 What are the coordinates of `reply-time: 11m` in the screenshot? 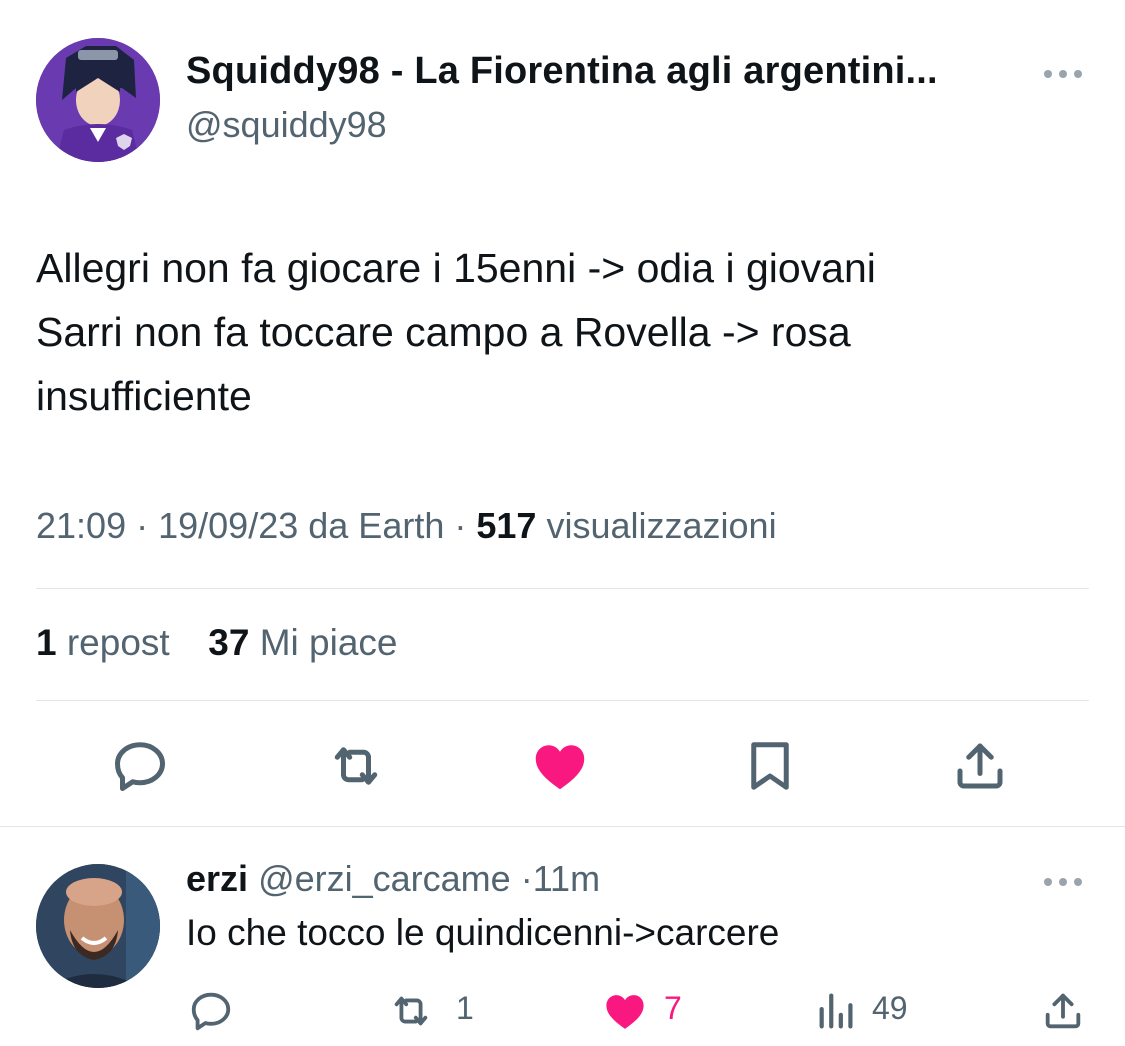 It's located at (566, 878).